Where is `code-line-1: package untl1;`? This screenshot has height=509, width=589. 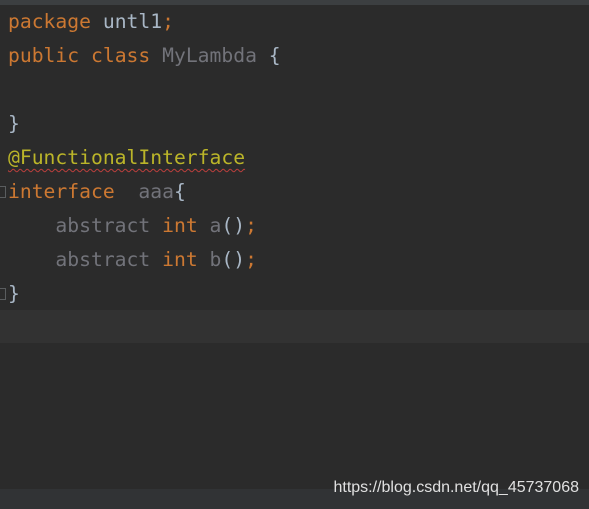 code-line-1: package untl1; is located at coordinates (91, 22).